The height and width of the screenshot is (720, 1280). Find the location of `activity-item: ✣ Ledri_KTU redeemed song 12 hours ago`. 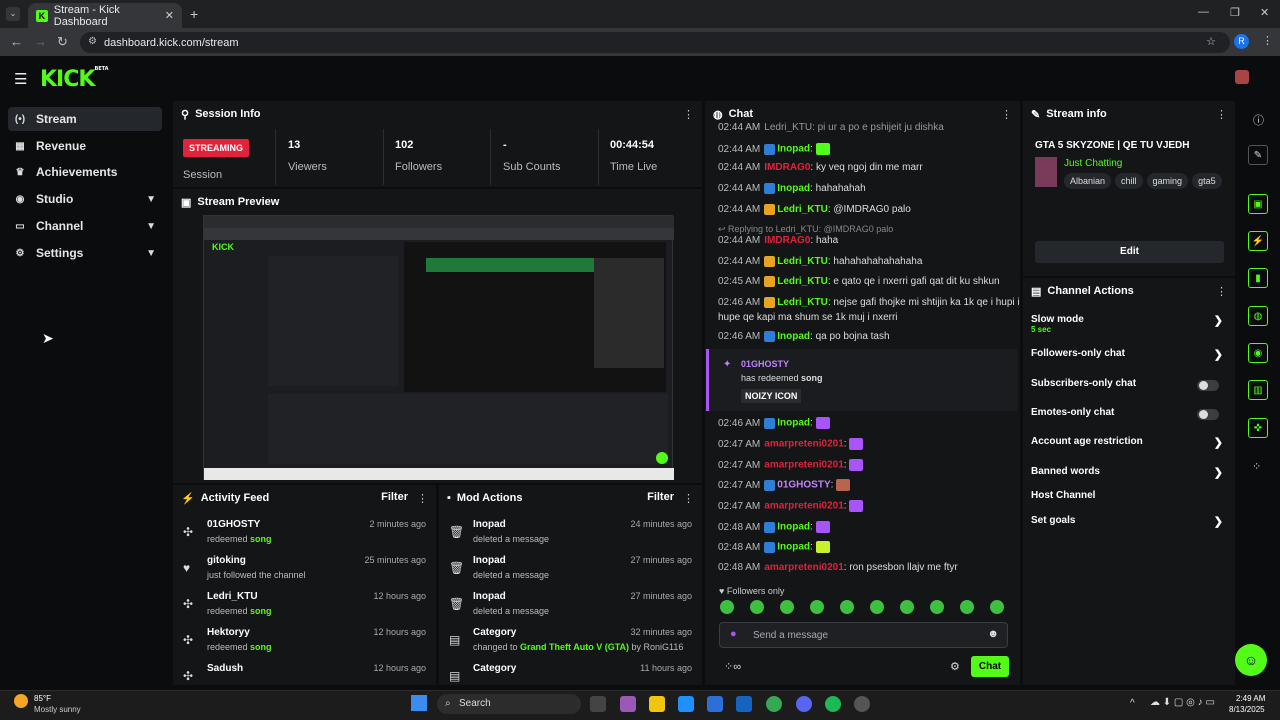

activity-item: ✣ Ledri_KTU redeemed song 12 hours ago is located at coordinates (304, 608).